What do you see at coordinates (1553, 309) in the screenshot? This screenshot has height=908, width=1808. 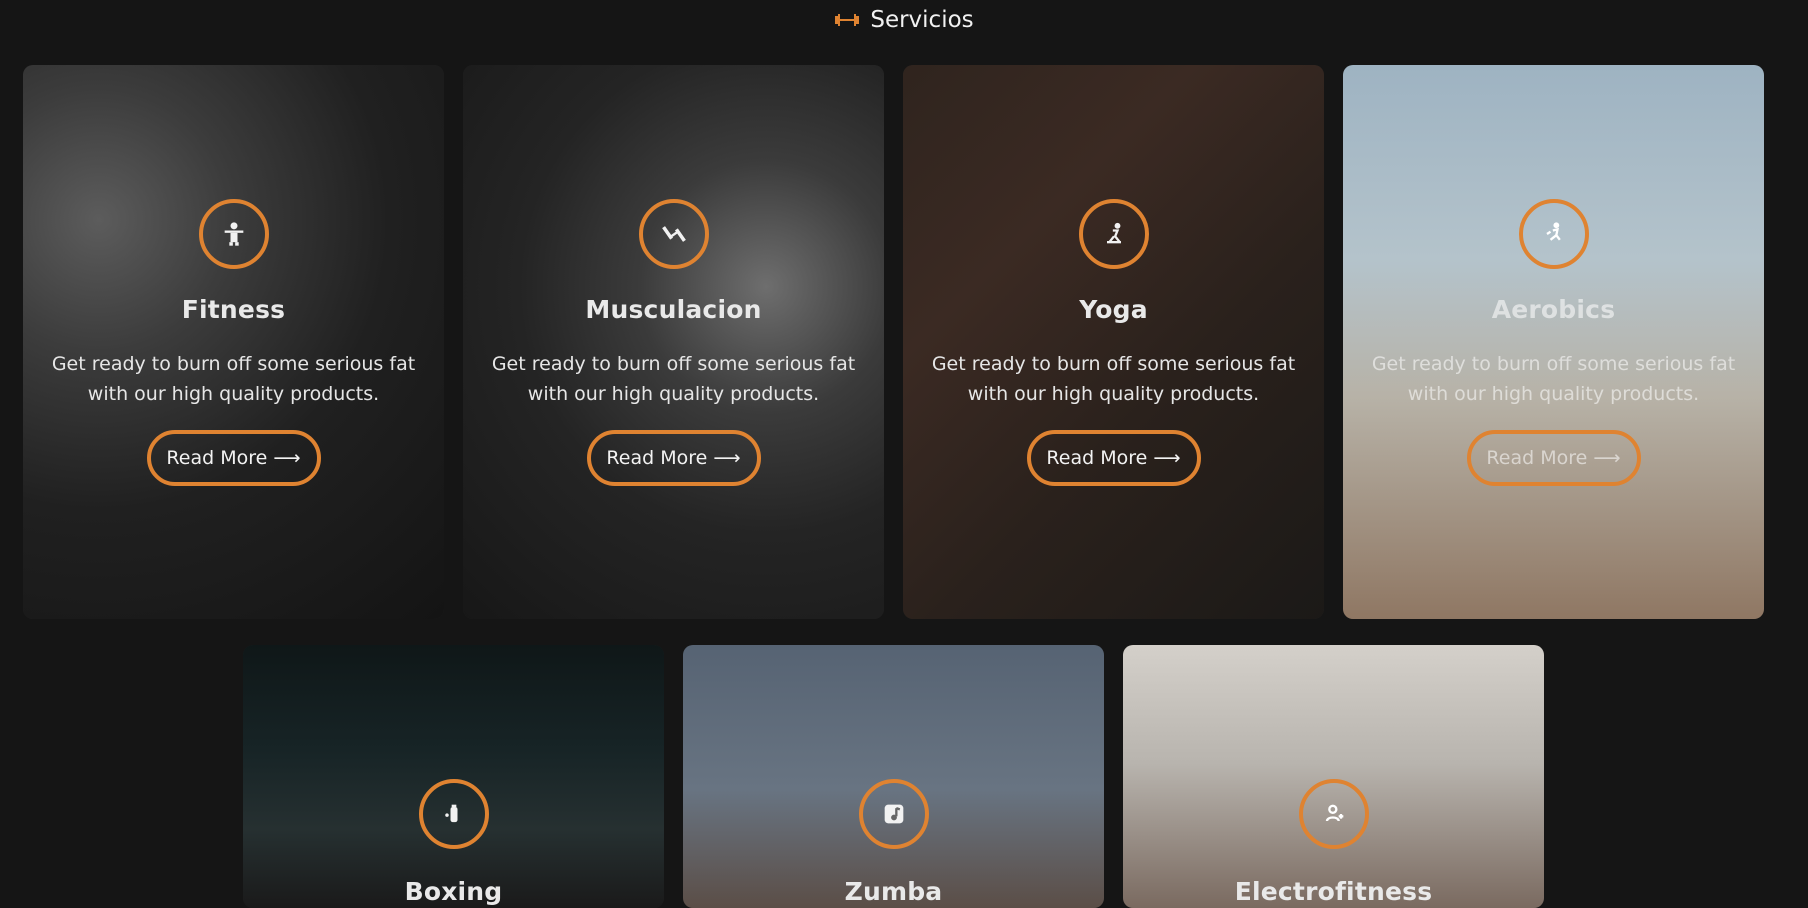 I see `card-title: Aerobics` at bounding box center [1553, 309].